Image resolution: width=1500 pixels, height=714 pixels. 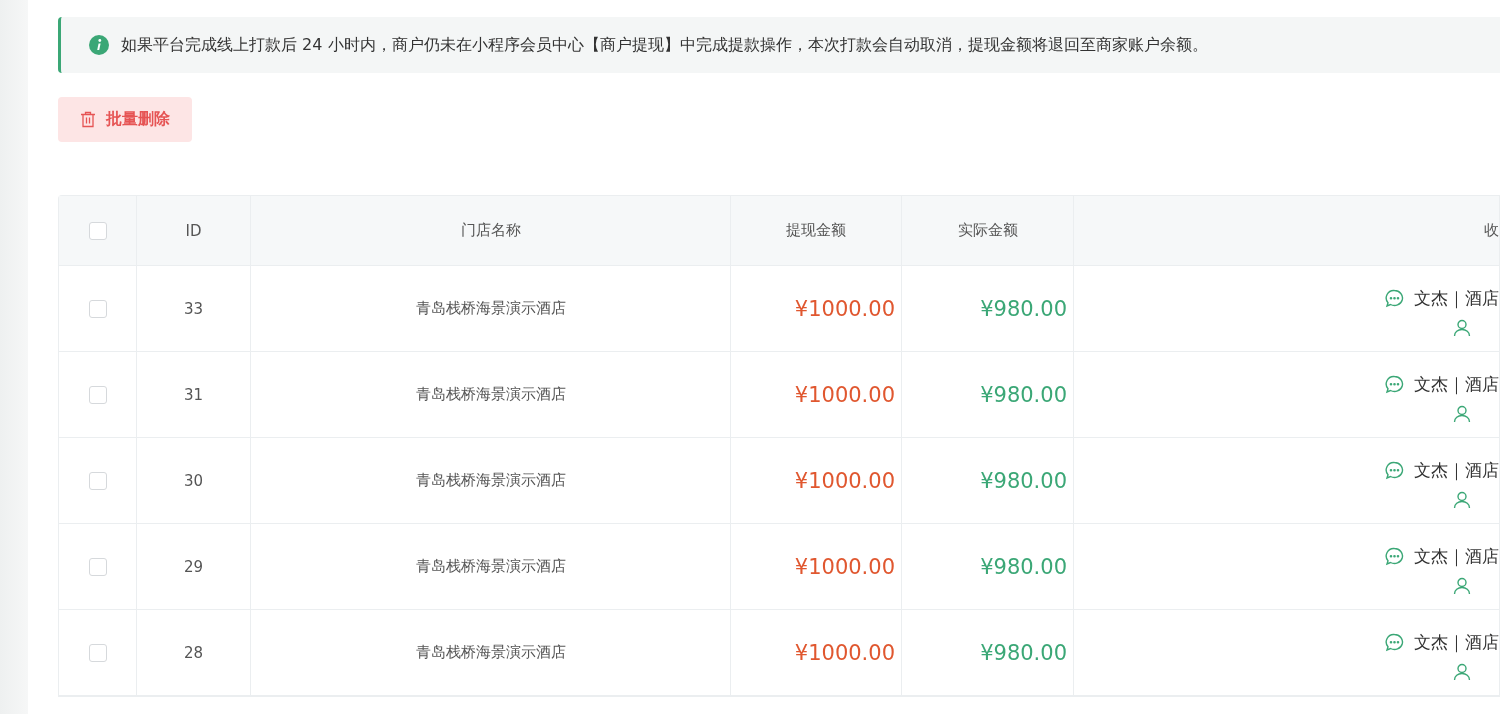 I want to click on notice-text: 如果平台完成线上打款后 24 小时内，商户仍未在小程序会员中心【商户提现】中完成提款操作，本次打款会自动取消，提现金额将退回至商家账户余额。, so click(x=664, y=45).